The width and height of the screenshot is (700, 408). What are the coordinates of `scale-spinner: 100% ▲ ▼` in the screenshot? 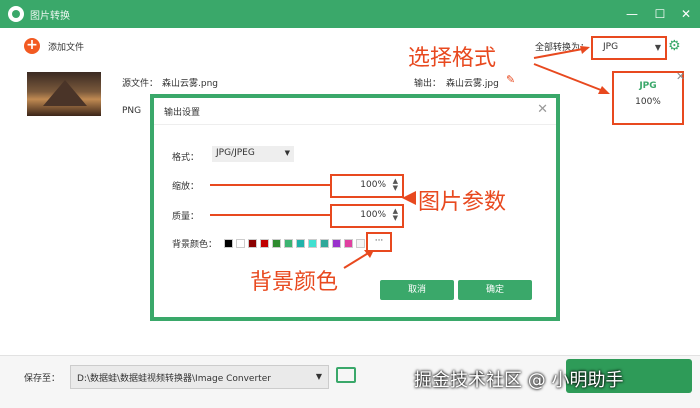 It's located at (367, 186).